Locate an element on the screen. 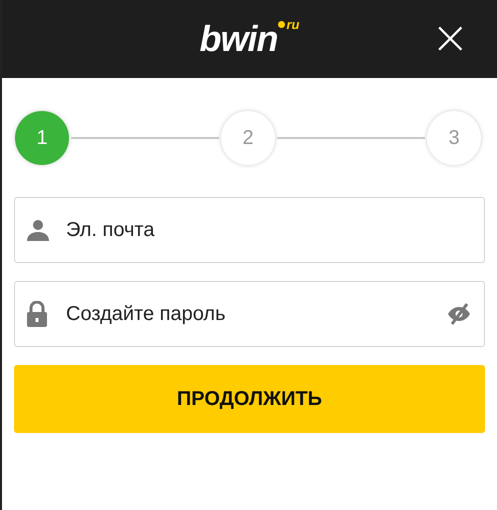  step-circle: 2 is located at coordinates (248, 138).